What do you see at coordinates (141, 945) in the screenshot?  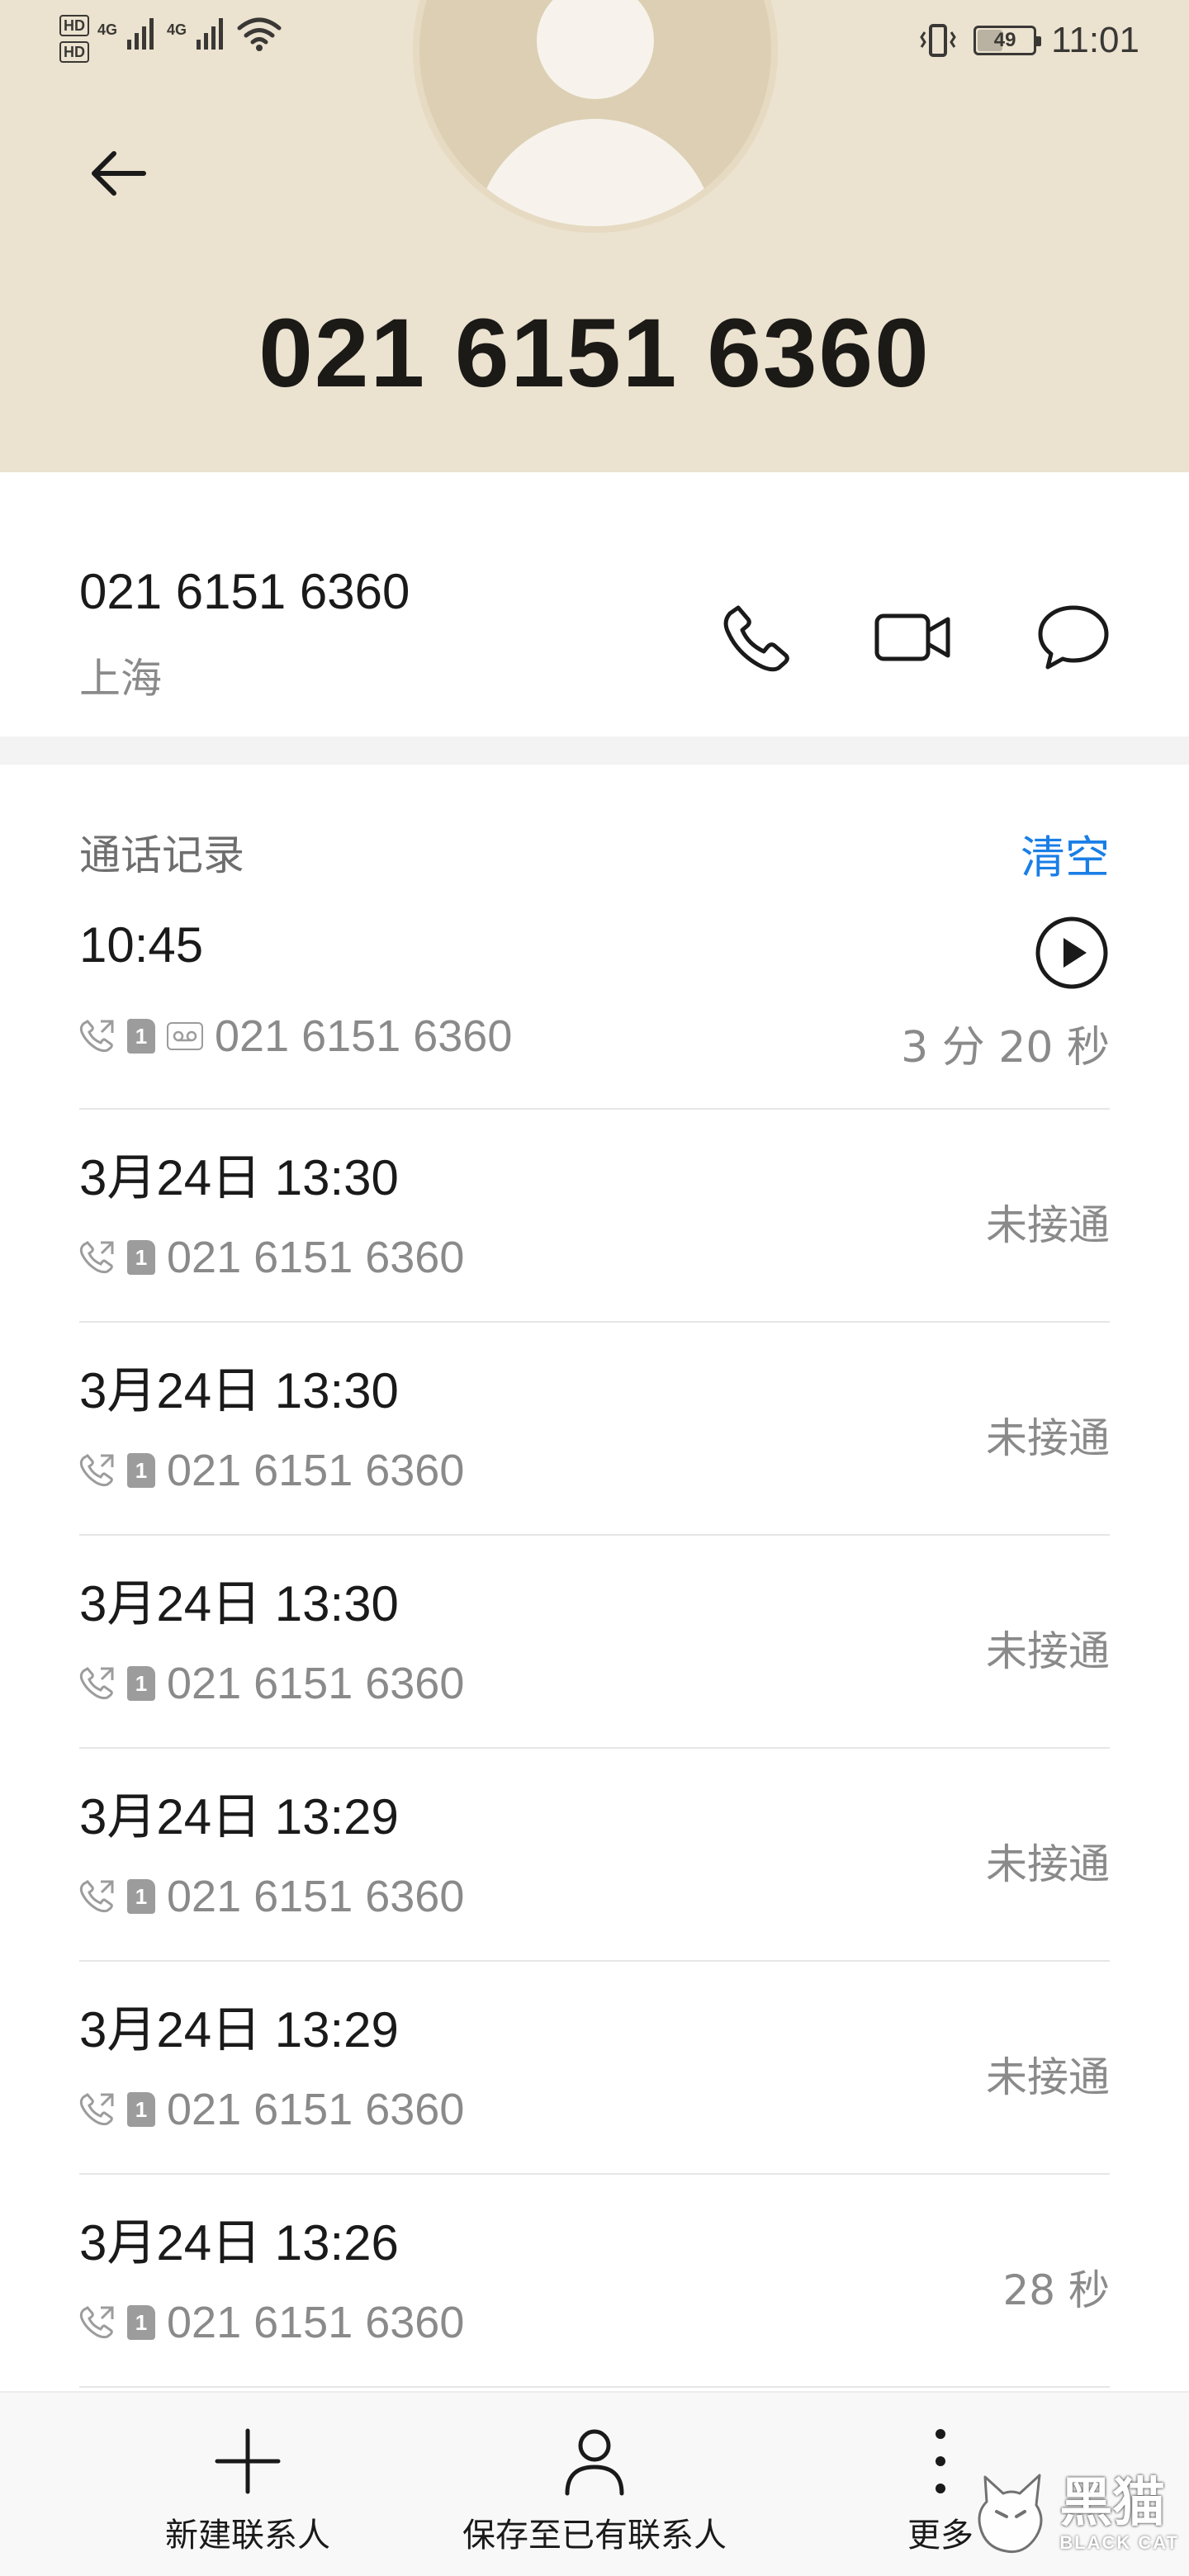 I see `call-time: 10:45` at bounding box center [141, 945].